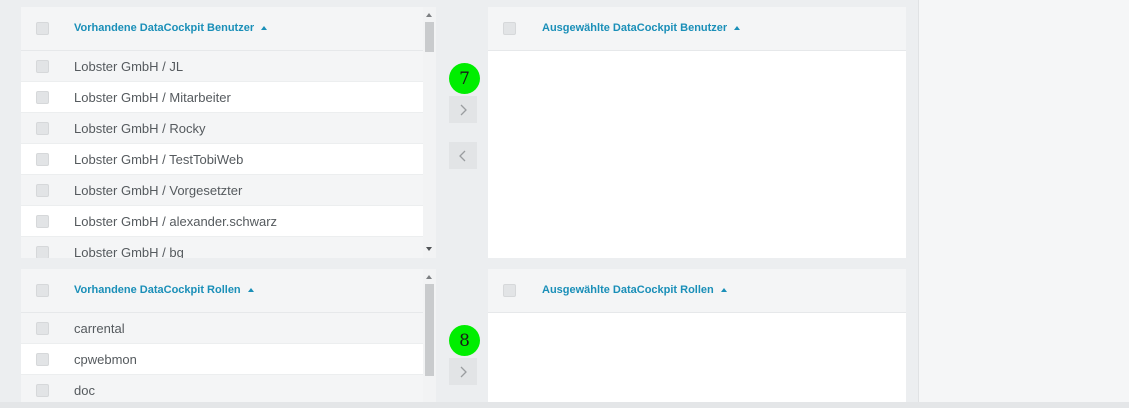 This screenshot has width=1129, height=408. Describe the element at coordinates (509, 290) in the screenshot. I see `select-all-selected-roles-checkbox` at that location.